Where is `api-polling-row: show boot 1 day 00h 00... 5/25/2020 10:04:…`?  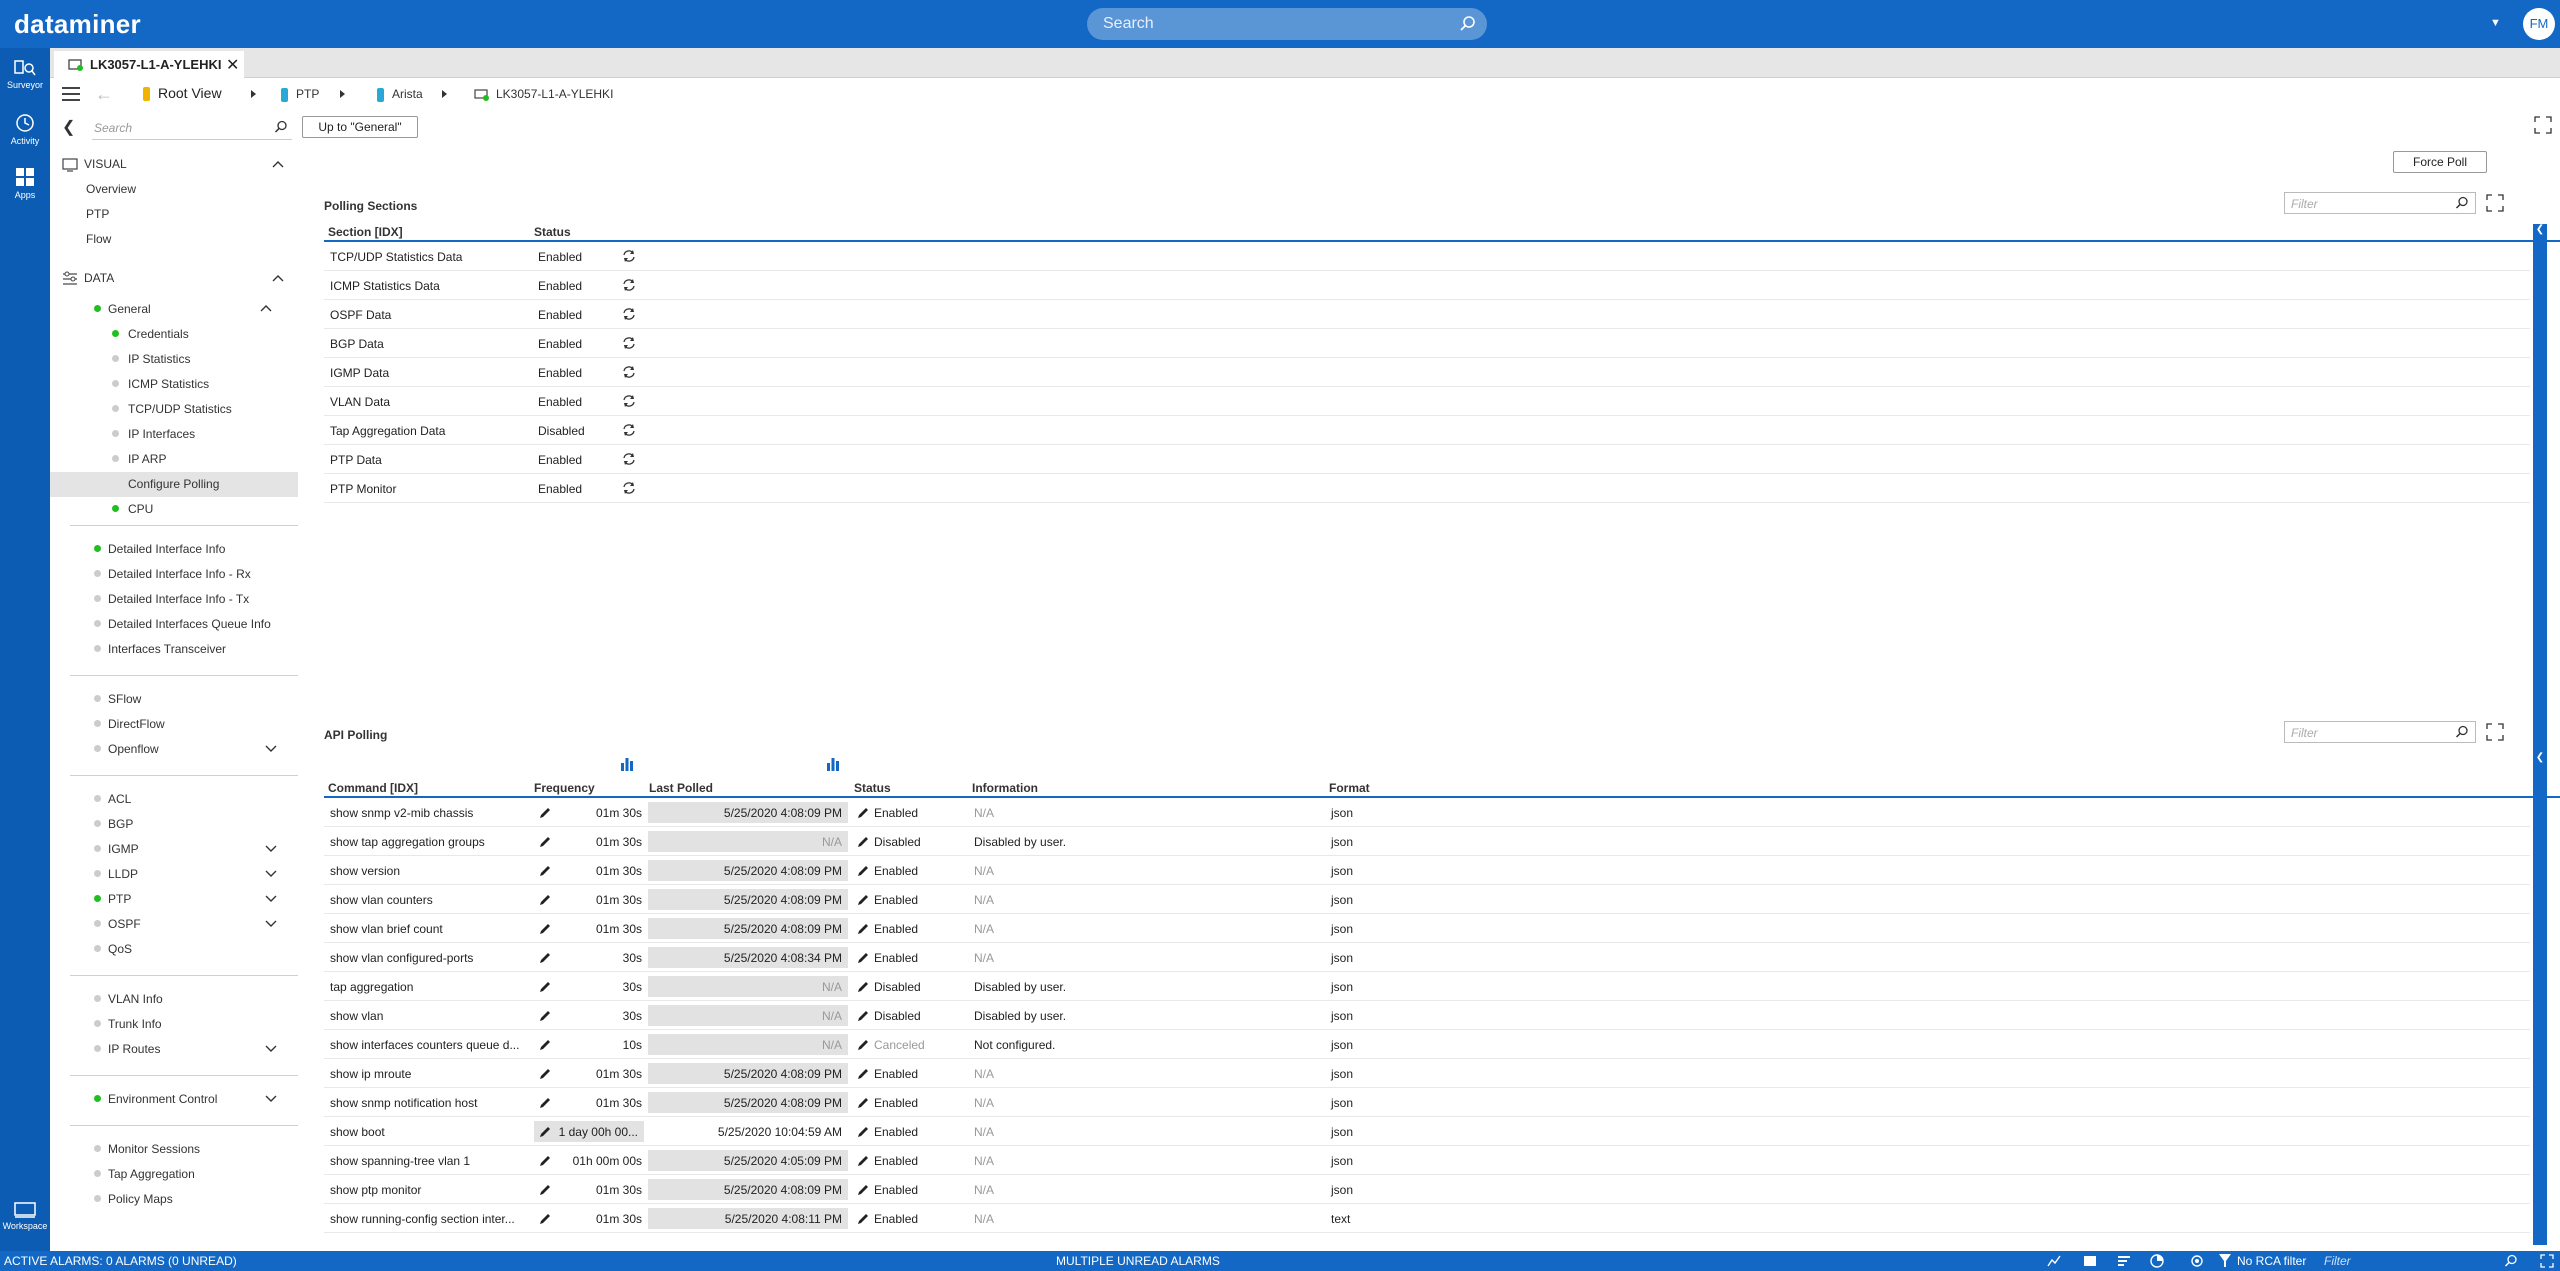
api-polling-row: show boot 1 day 00h 00... 5/25/2020 10:04:… is located at coordinates (1427, 1131).